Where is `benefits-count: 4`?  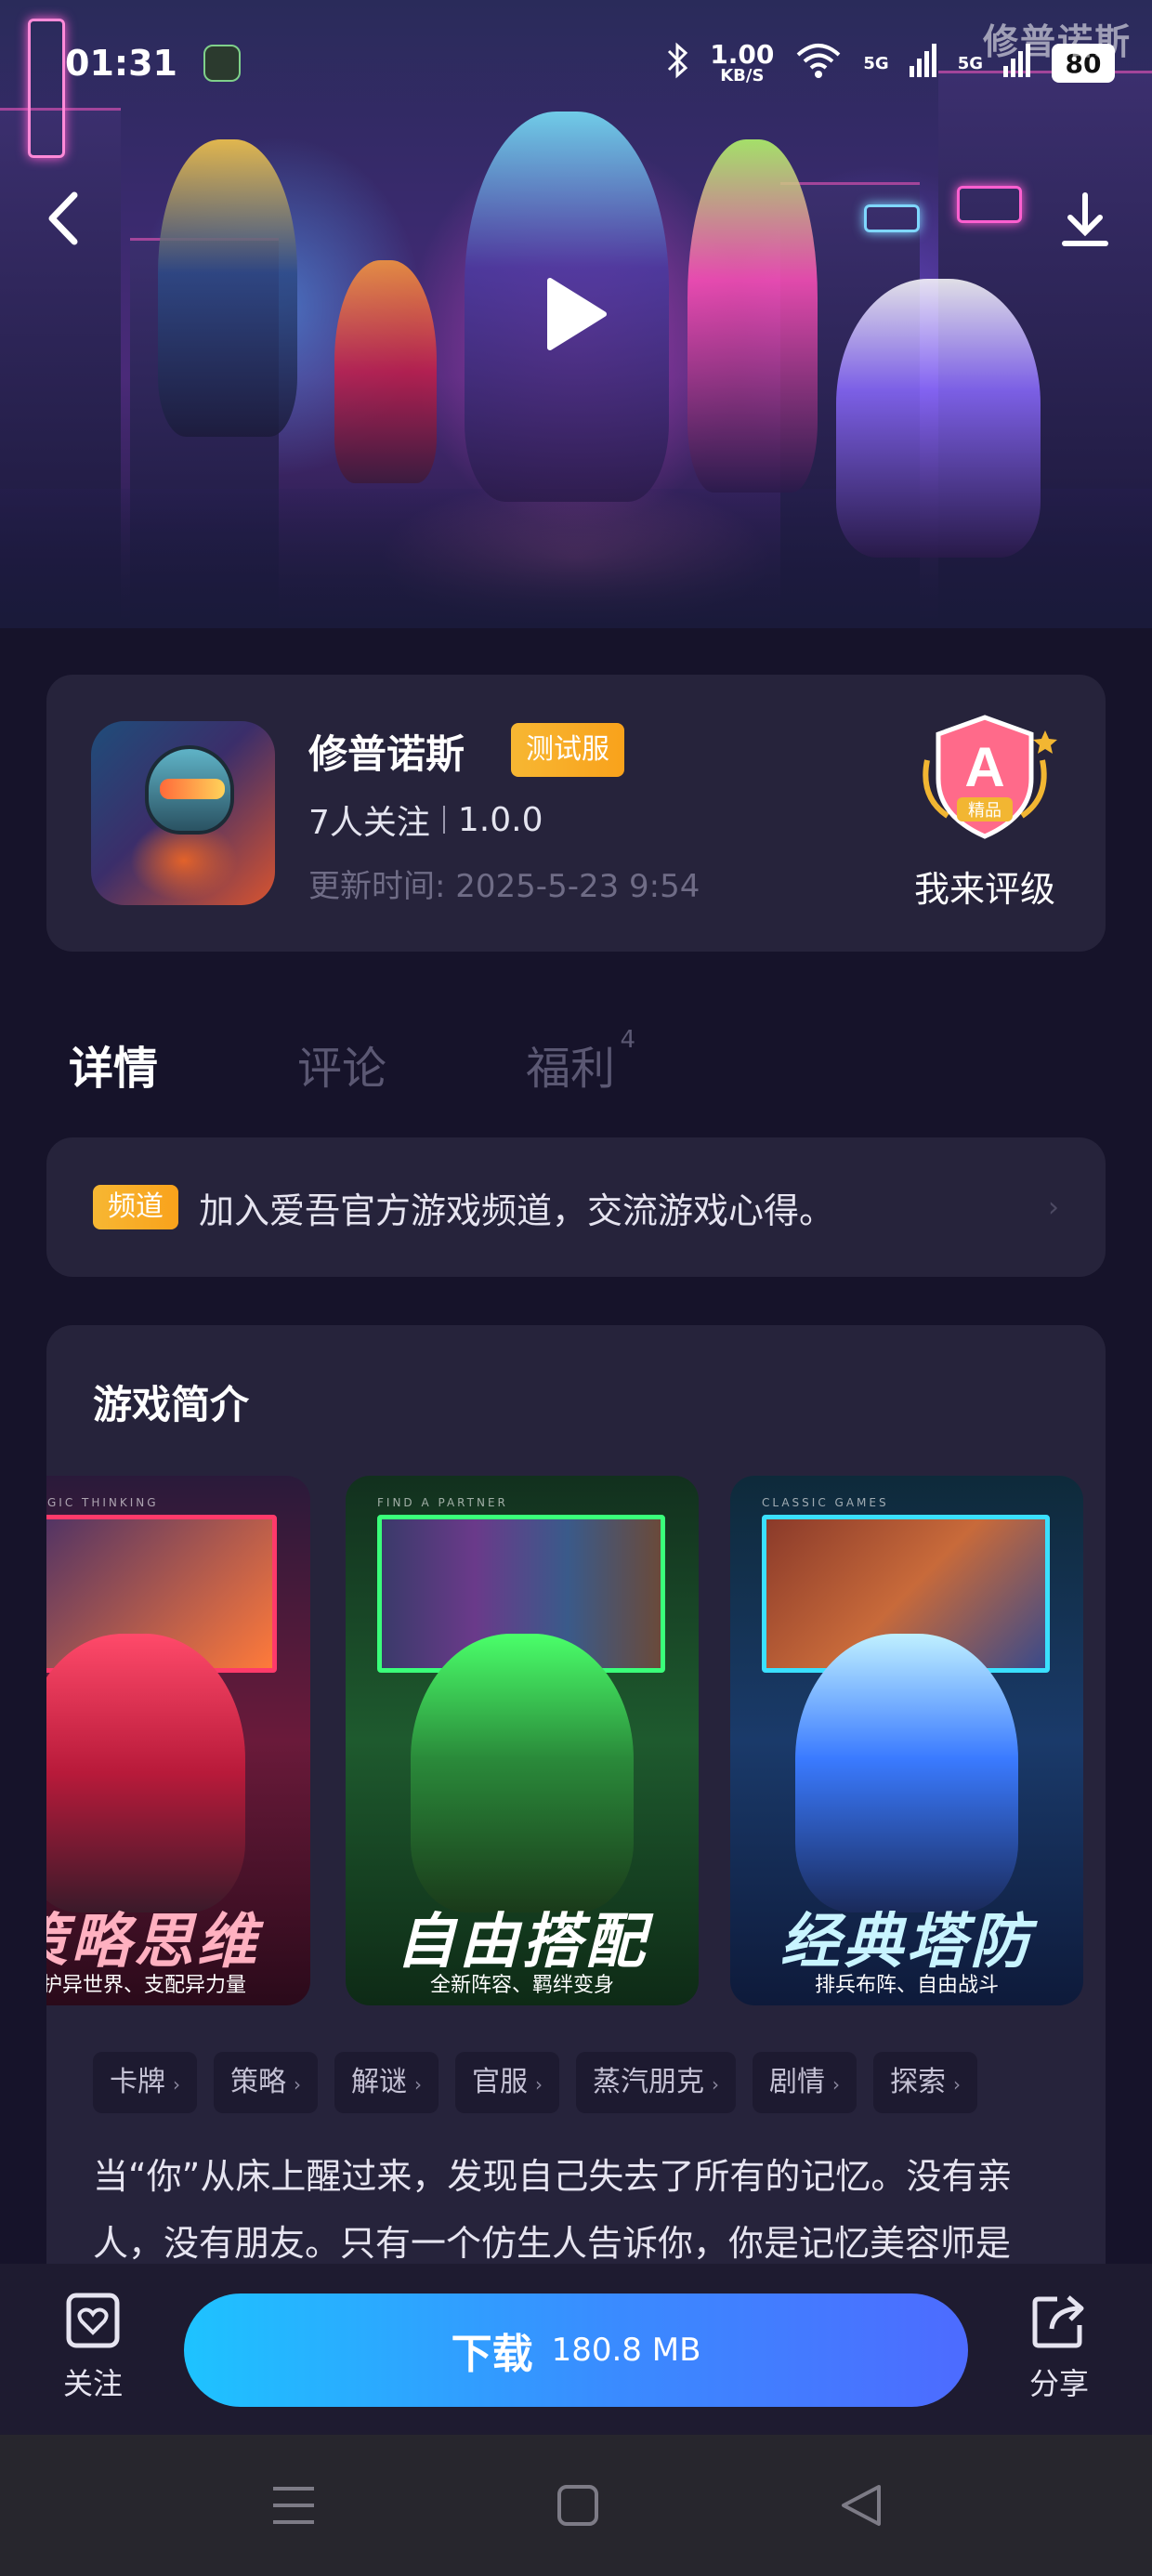 benefits-count: 4 is located at coordinates (628, 1040).